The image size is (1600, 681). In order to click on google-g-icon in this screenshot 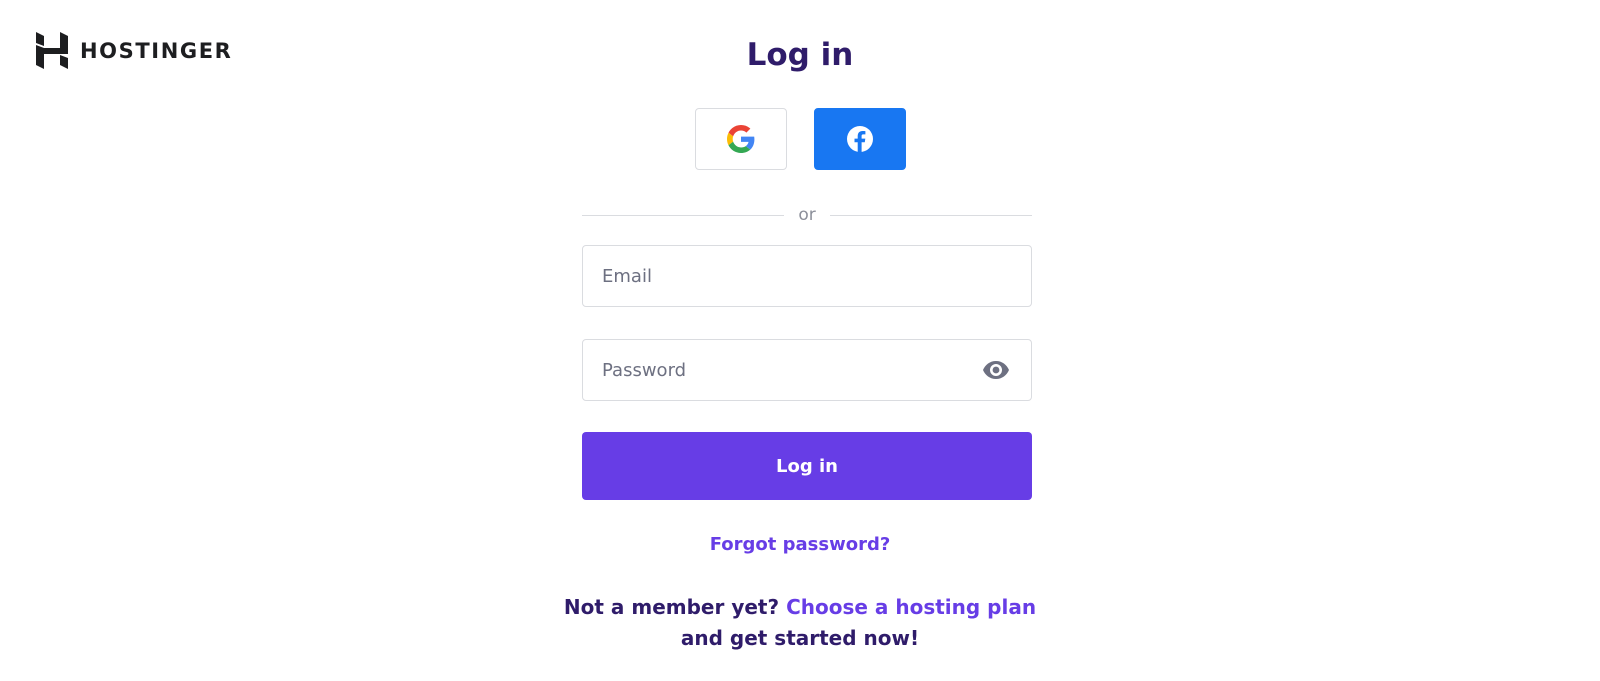, I will do `click(740, 139)`.